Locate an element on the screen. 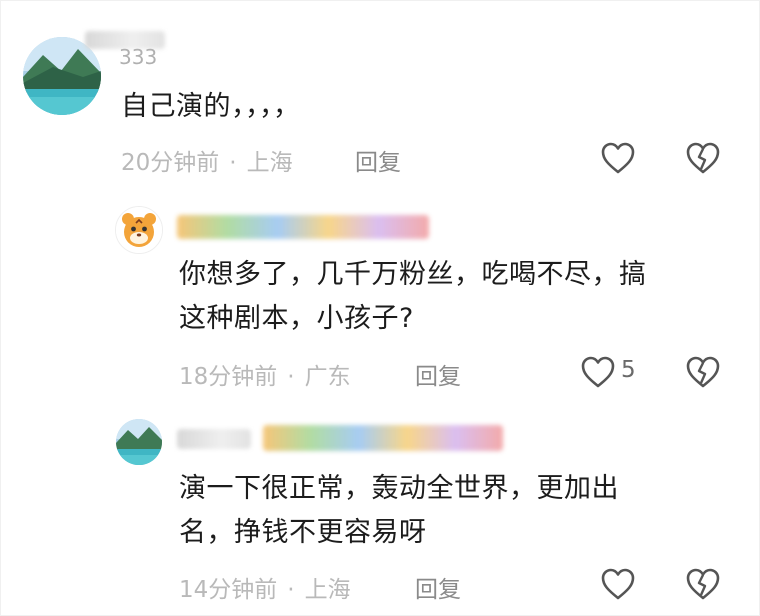 The image size is (760, 616). comment-meta: 18分钟前 · 广东 is located at coordinates (265, 374).